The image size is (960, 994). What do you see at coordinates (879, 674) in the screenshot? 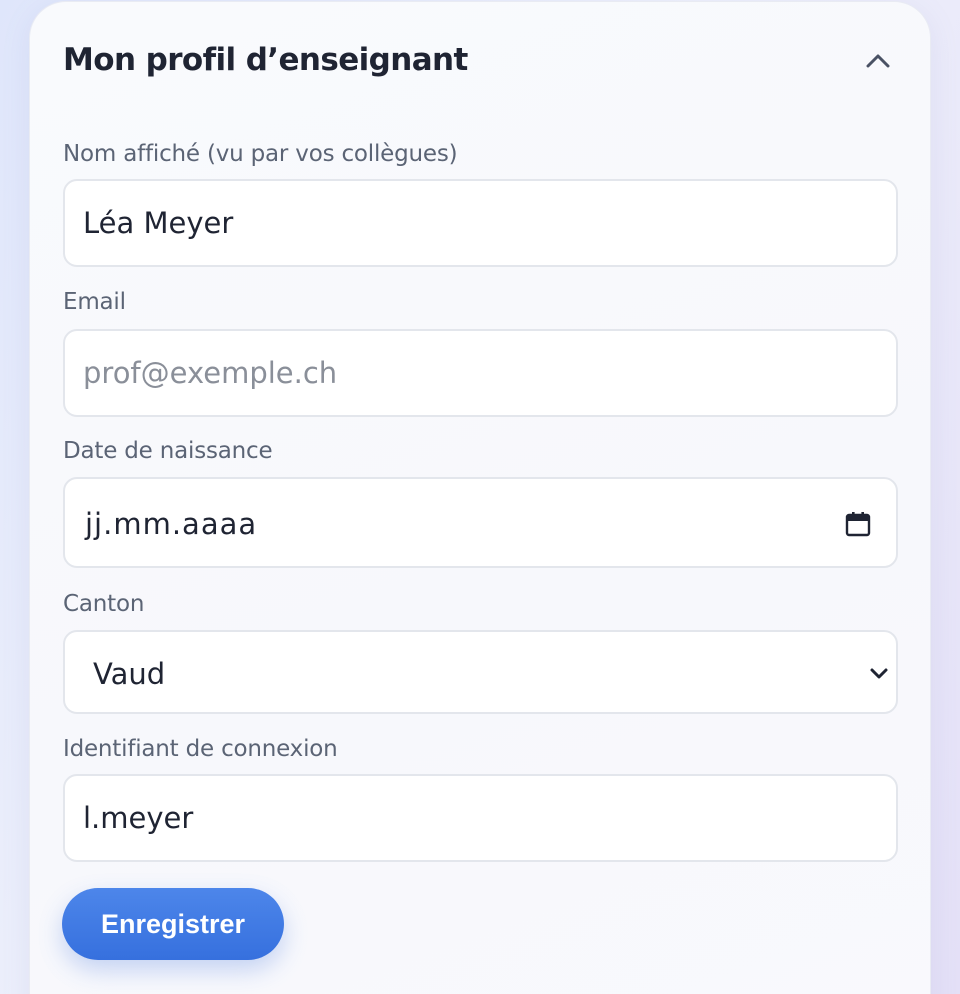
I see `chevron-down-icon` at bounding box center [879, 674].